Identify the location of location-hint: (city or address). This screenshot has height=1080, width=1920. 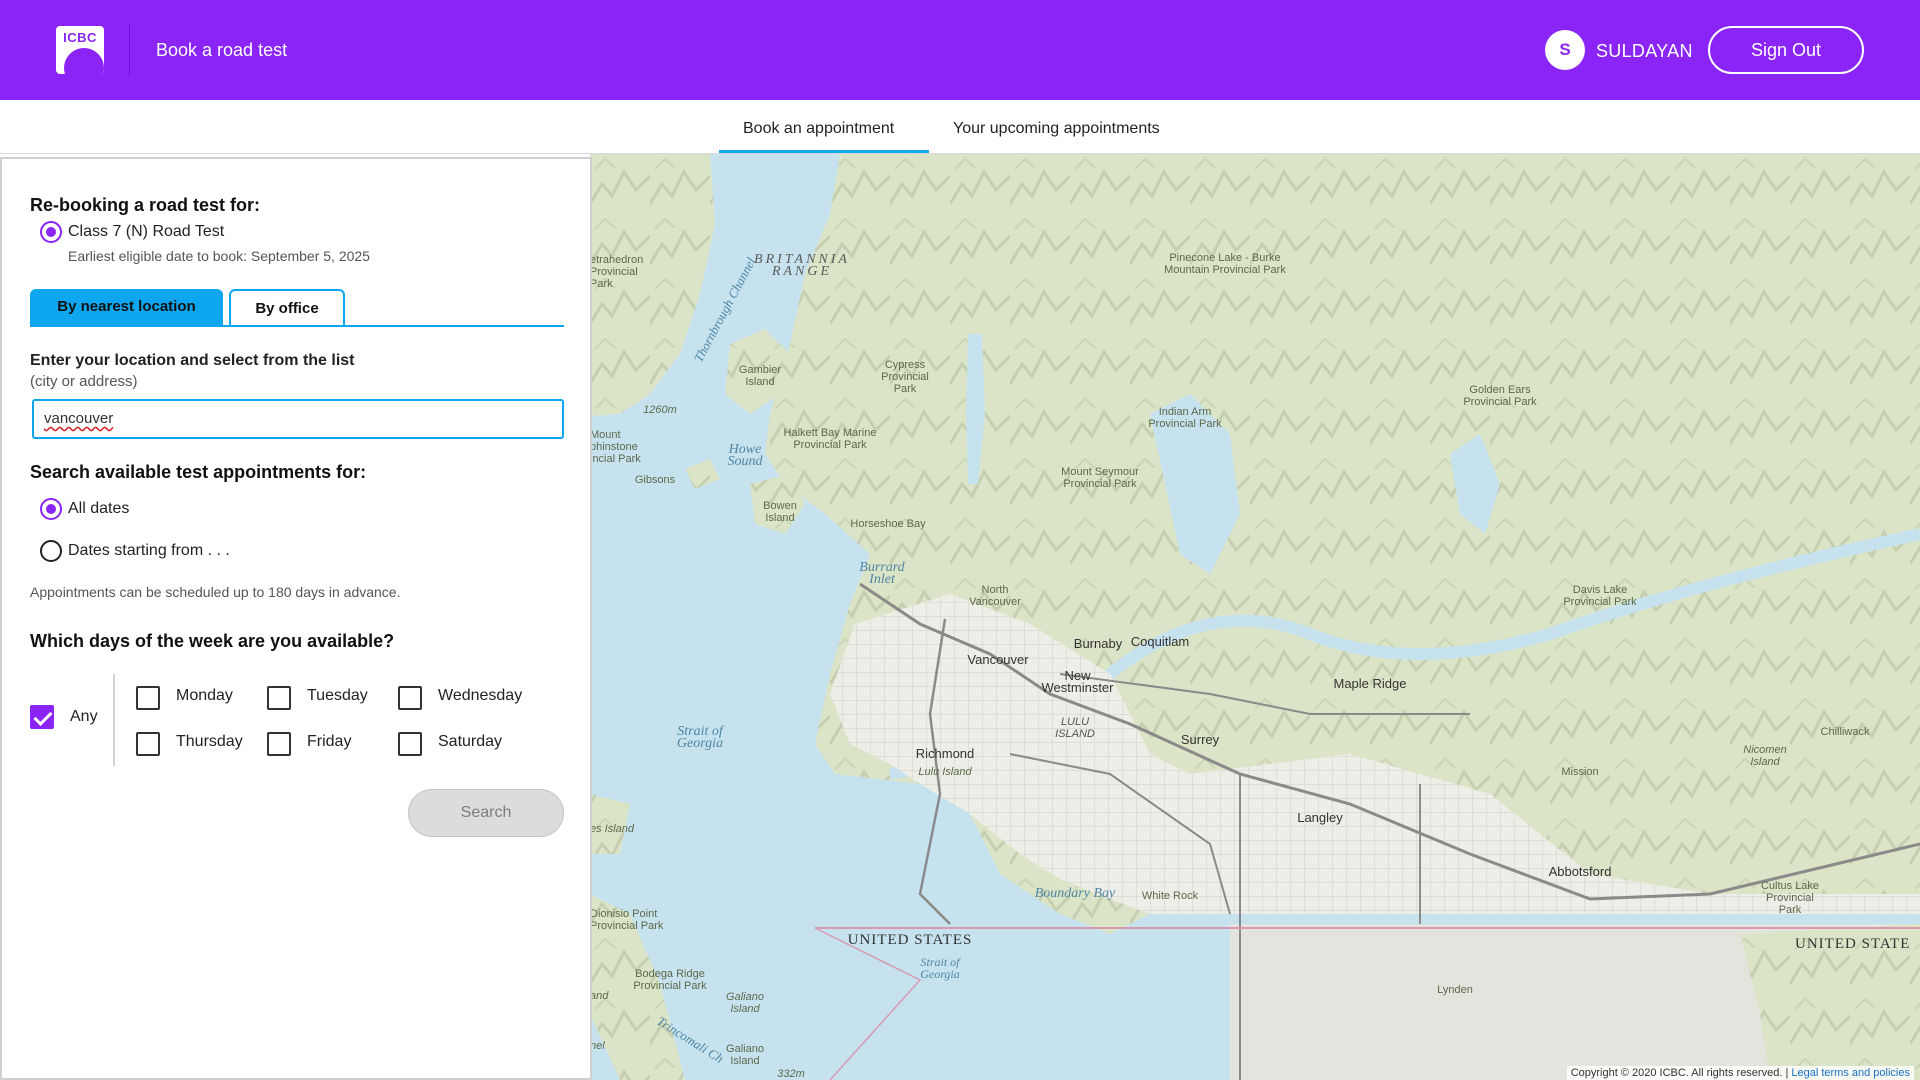
(84, 381).